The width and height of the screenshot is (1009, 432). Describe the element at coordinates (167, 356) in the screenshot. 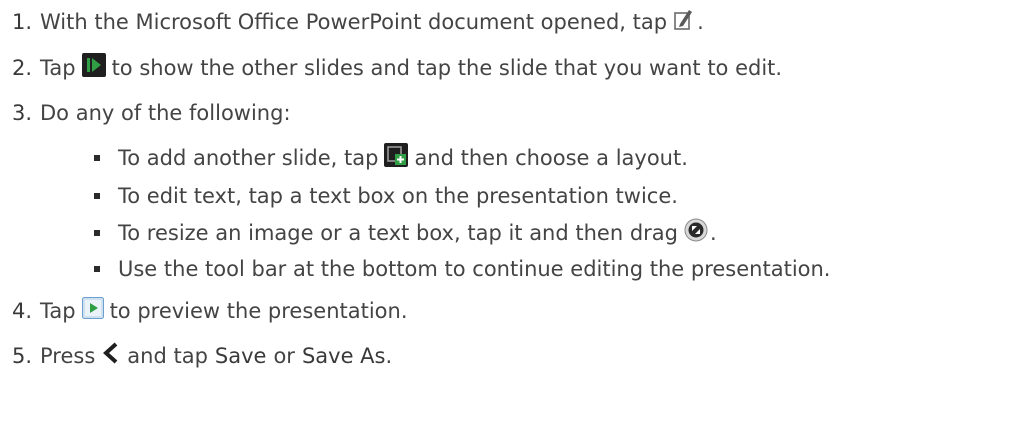

I see `step-text-middle: and tap` at that location.